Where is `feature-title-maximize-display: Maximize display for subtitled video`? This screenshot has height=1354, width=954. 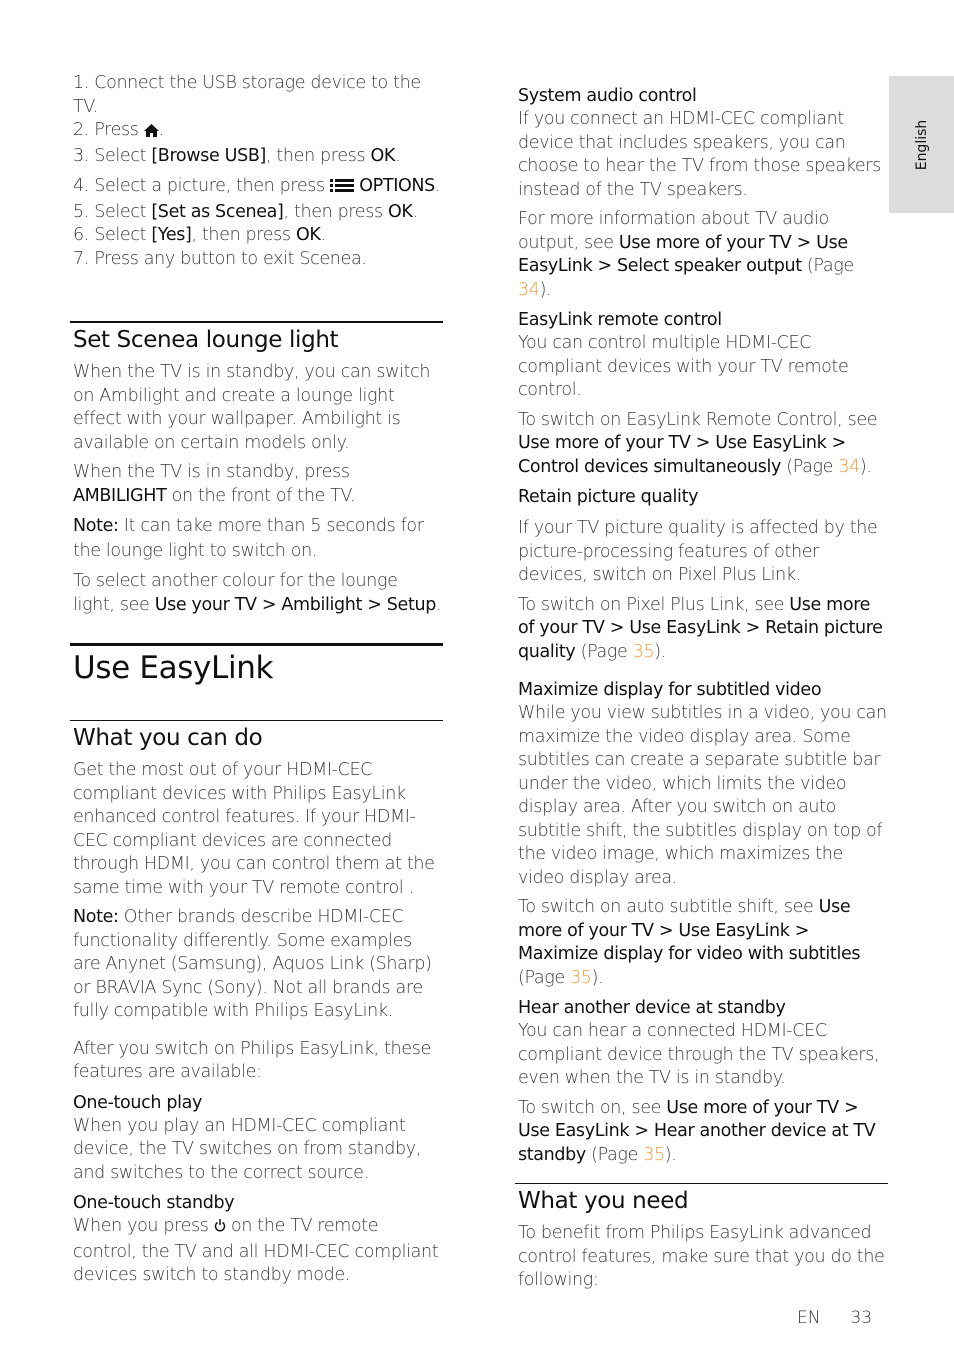 feature-title-maximize-display: Maximize display for subtitled video is located at coordinates (670, 690).